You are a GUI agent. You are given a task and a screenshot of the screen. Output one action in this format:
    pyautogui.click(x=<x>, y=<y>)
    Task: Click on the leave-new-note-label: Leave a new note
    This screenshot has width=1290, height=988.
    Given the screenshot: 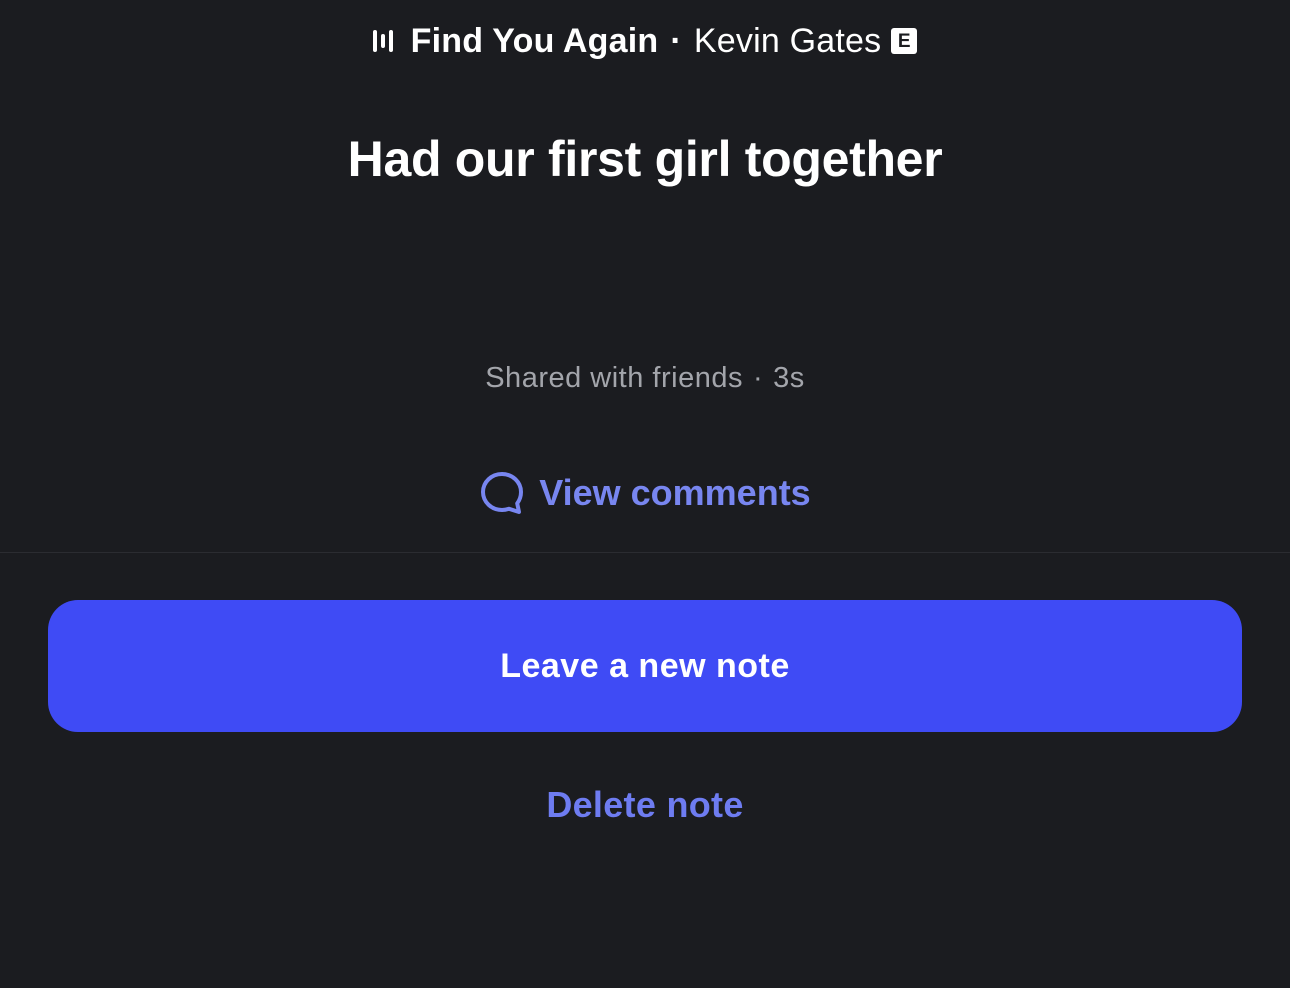 What is the action you would take?
    pyautogui.click(x=645, y=665)
    